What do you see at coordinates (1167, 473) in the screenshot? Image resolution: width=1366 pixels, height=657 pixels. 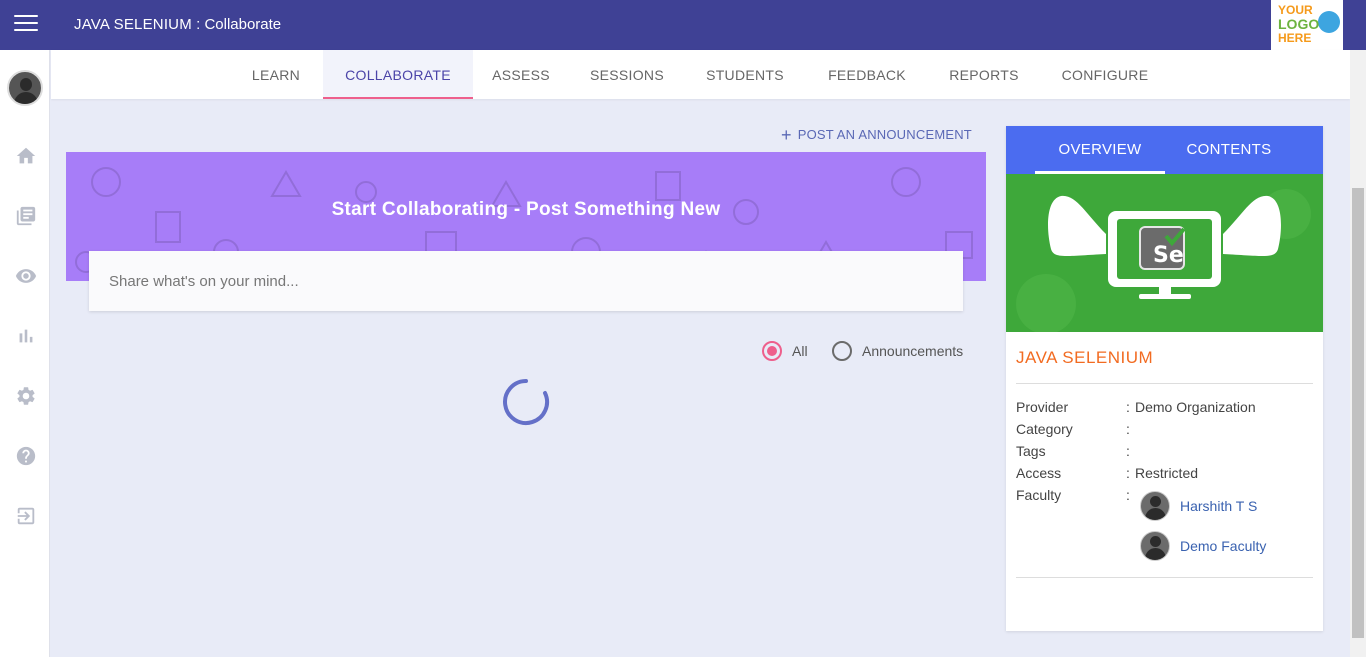 I see `info-value: Restricted` at bounding box center [1167, 473].